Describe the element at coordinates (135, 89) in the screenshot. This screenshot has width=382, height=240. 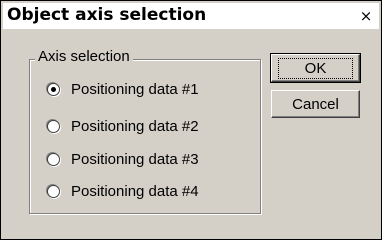
I see `radio-label: Positioning data #1` at that location.